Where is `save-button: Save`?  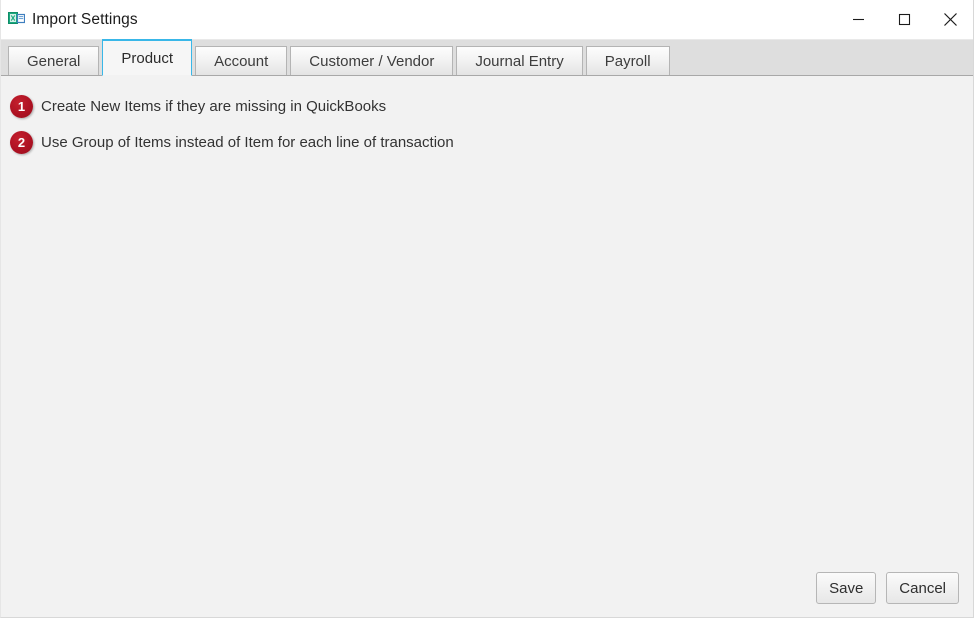
save-button: Save is located at coordinates (846, 588).